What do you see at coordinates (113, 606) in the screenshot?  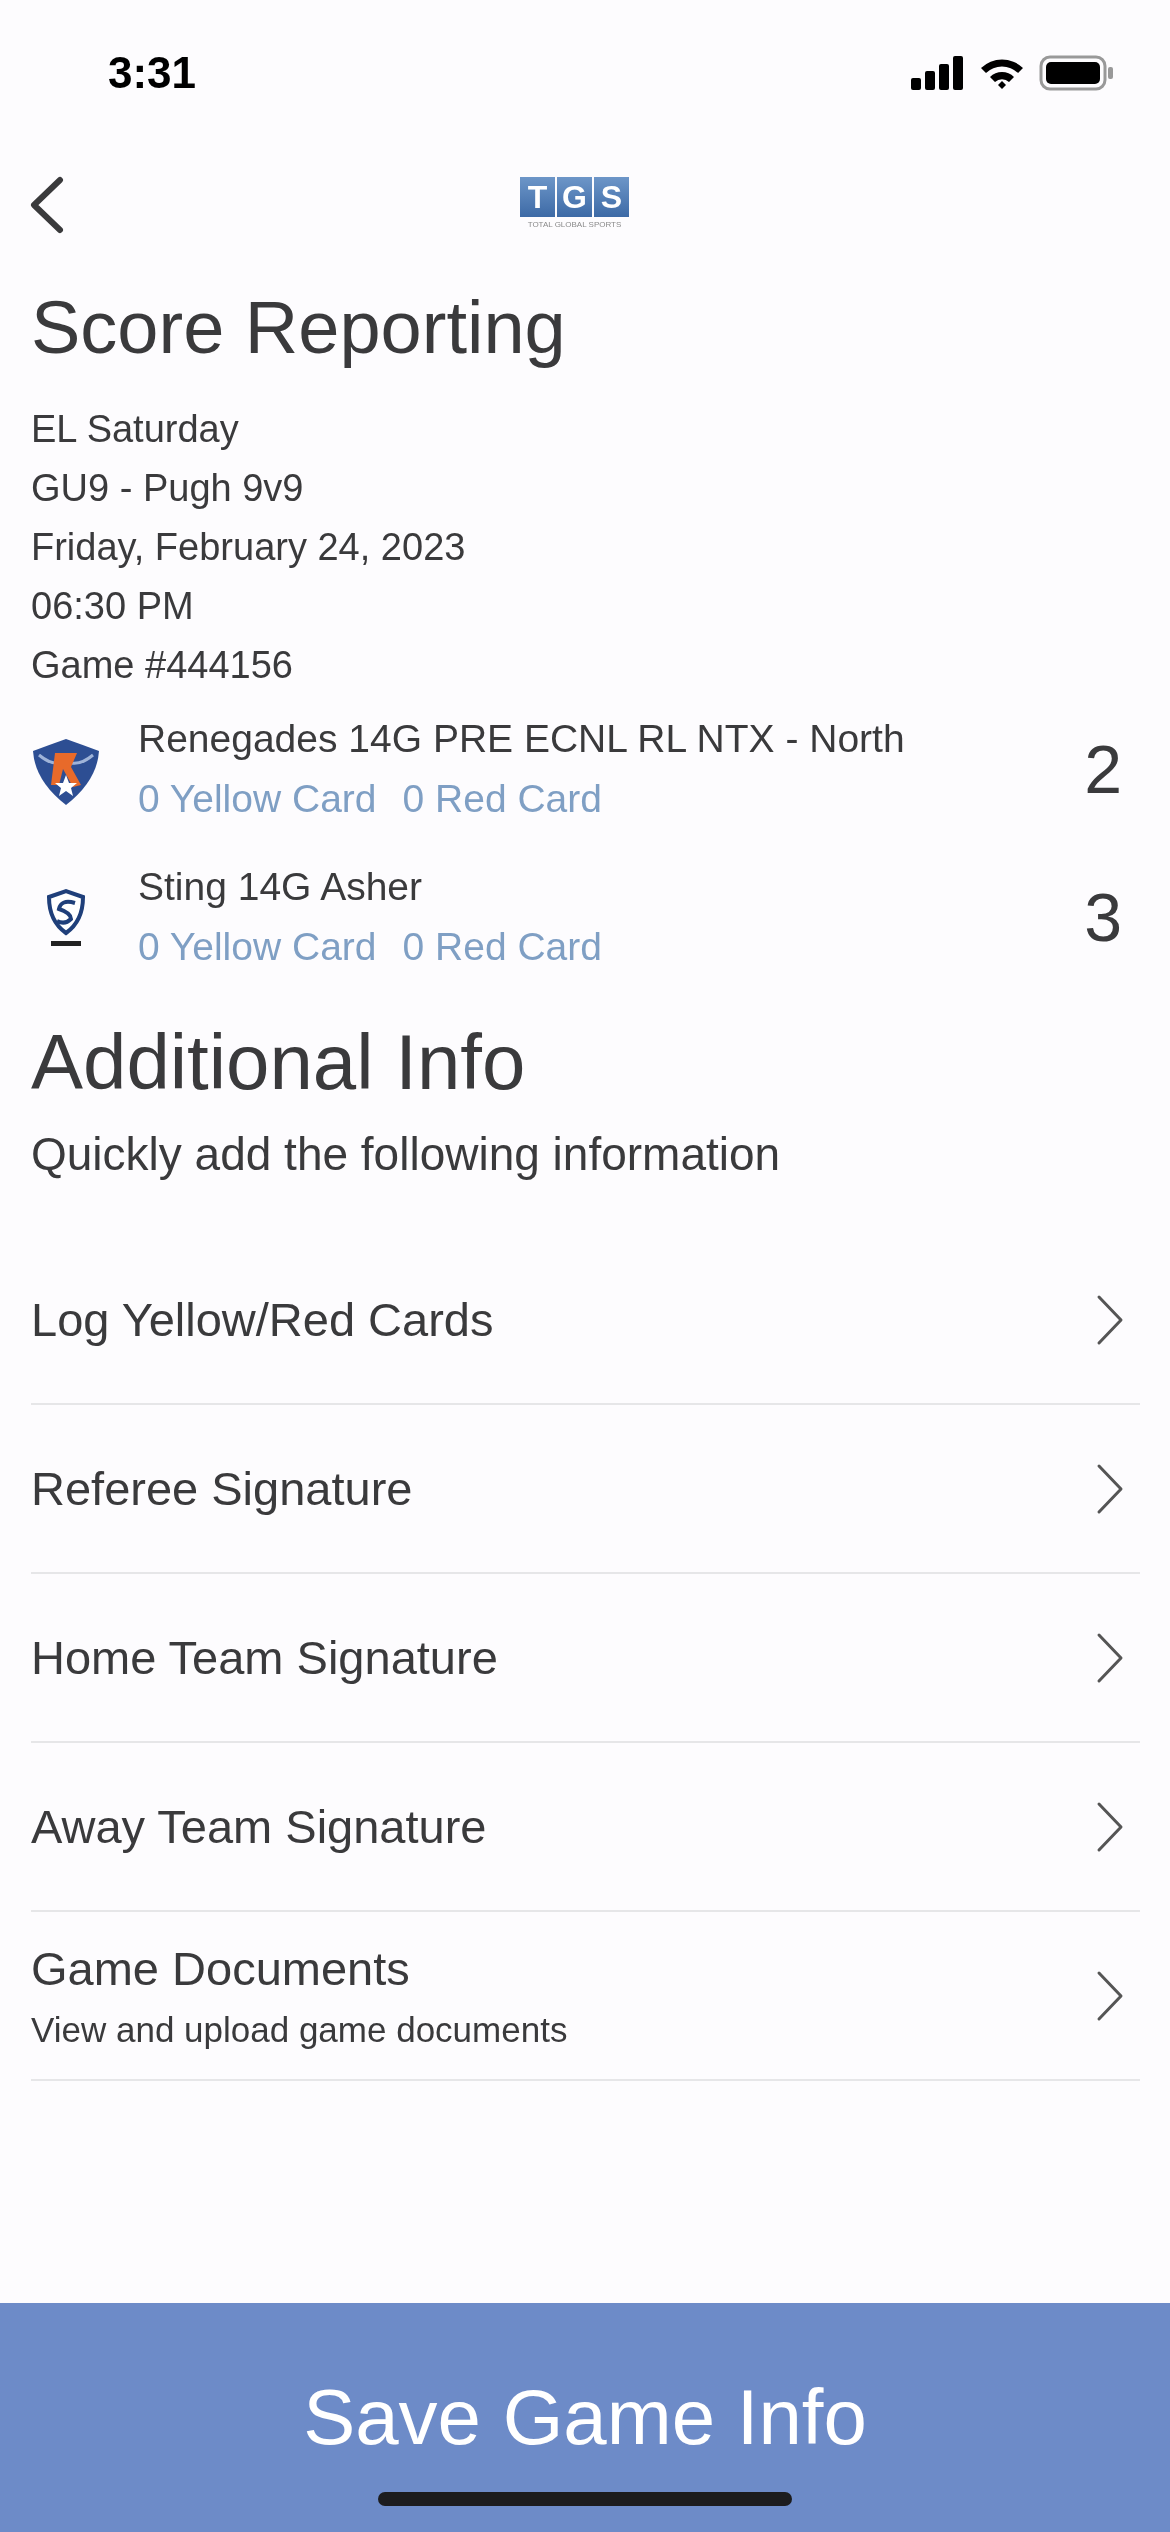 I see `game-info-line: 06:30 PM` at bounding box center [113, 606].